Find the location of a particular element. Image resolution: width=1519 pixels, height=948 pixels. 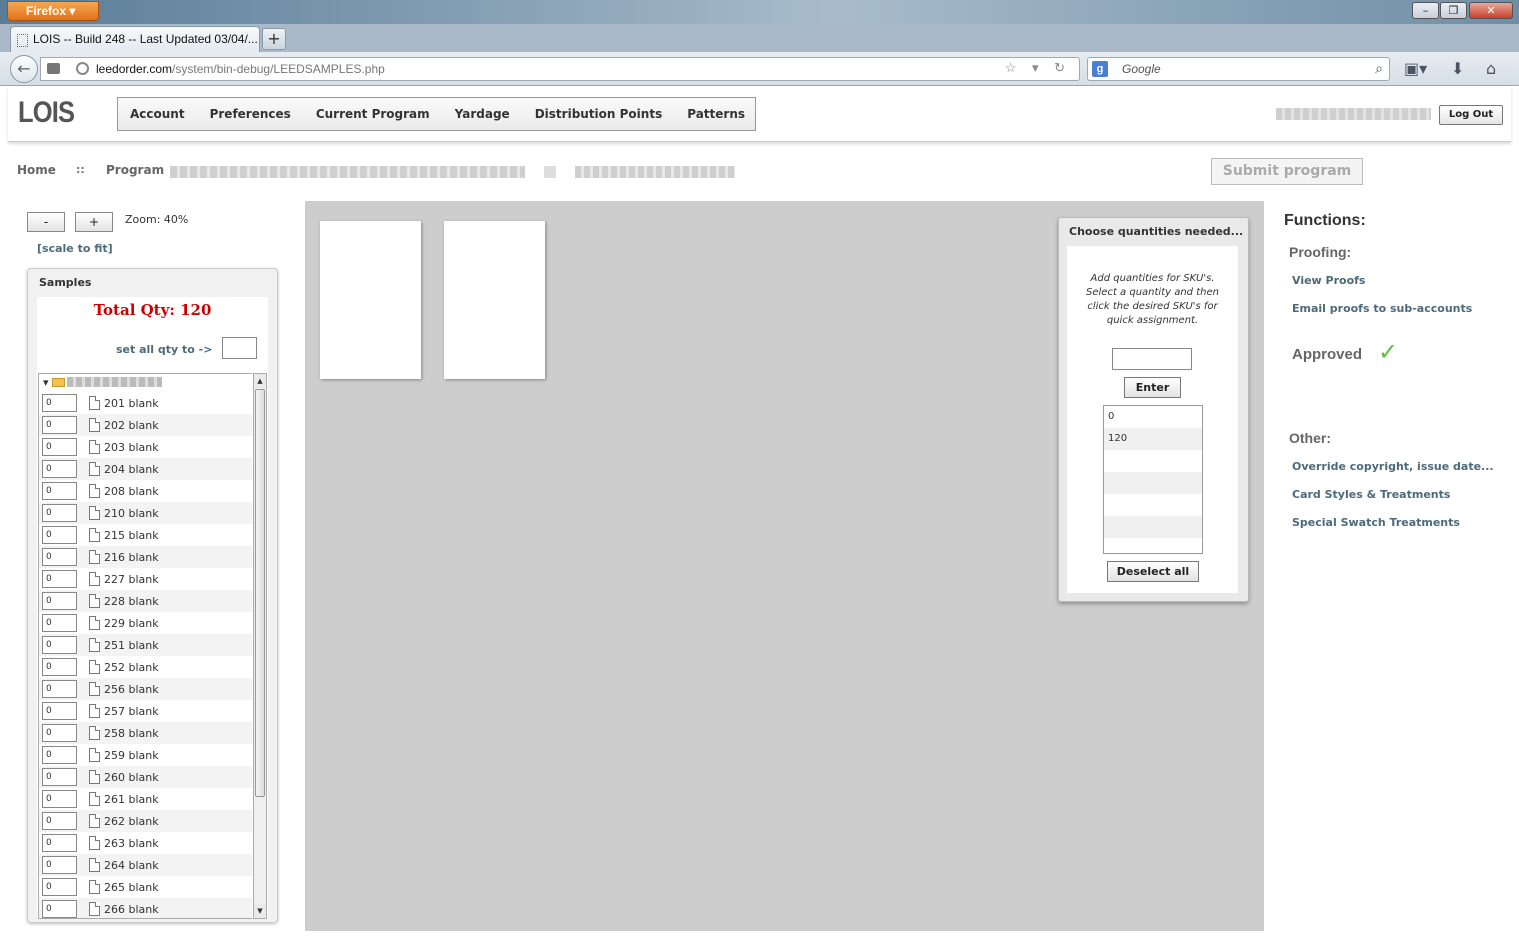

special-swatch-link: Special Swatch Treatments is located at coordinates (1376, 522).